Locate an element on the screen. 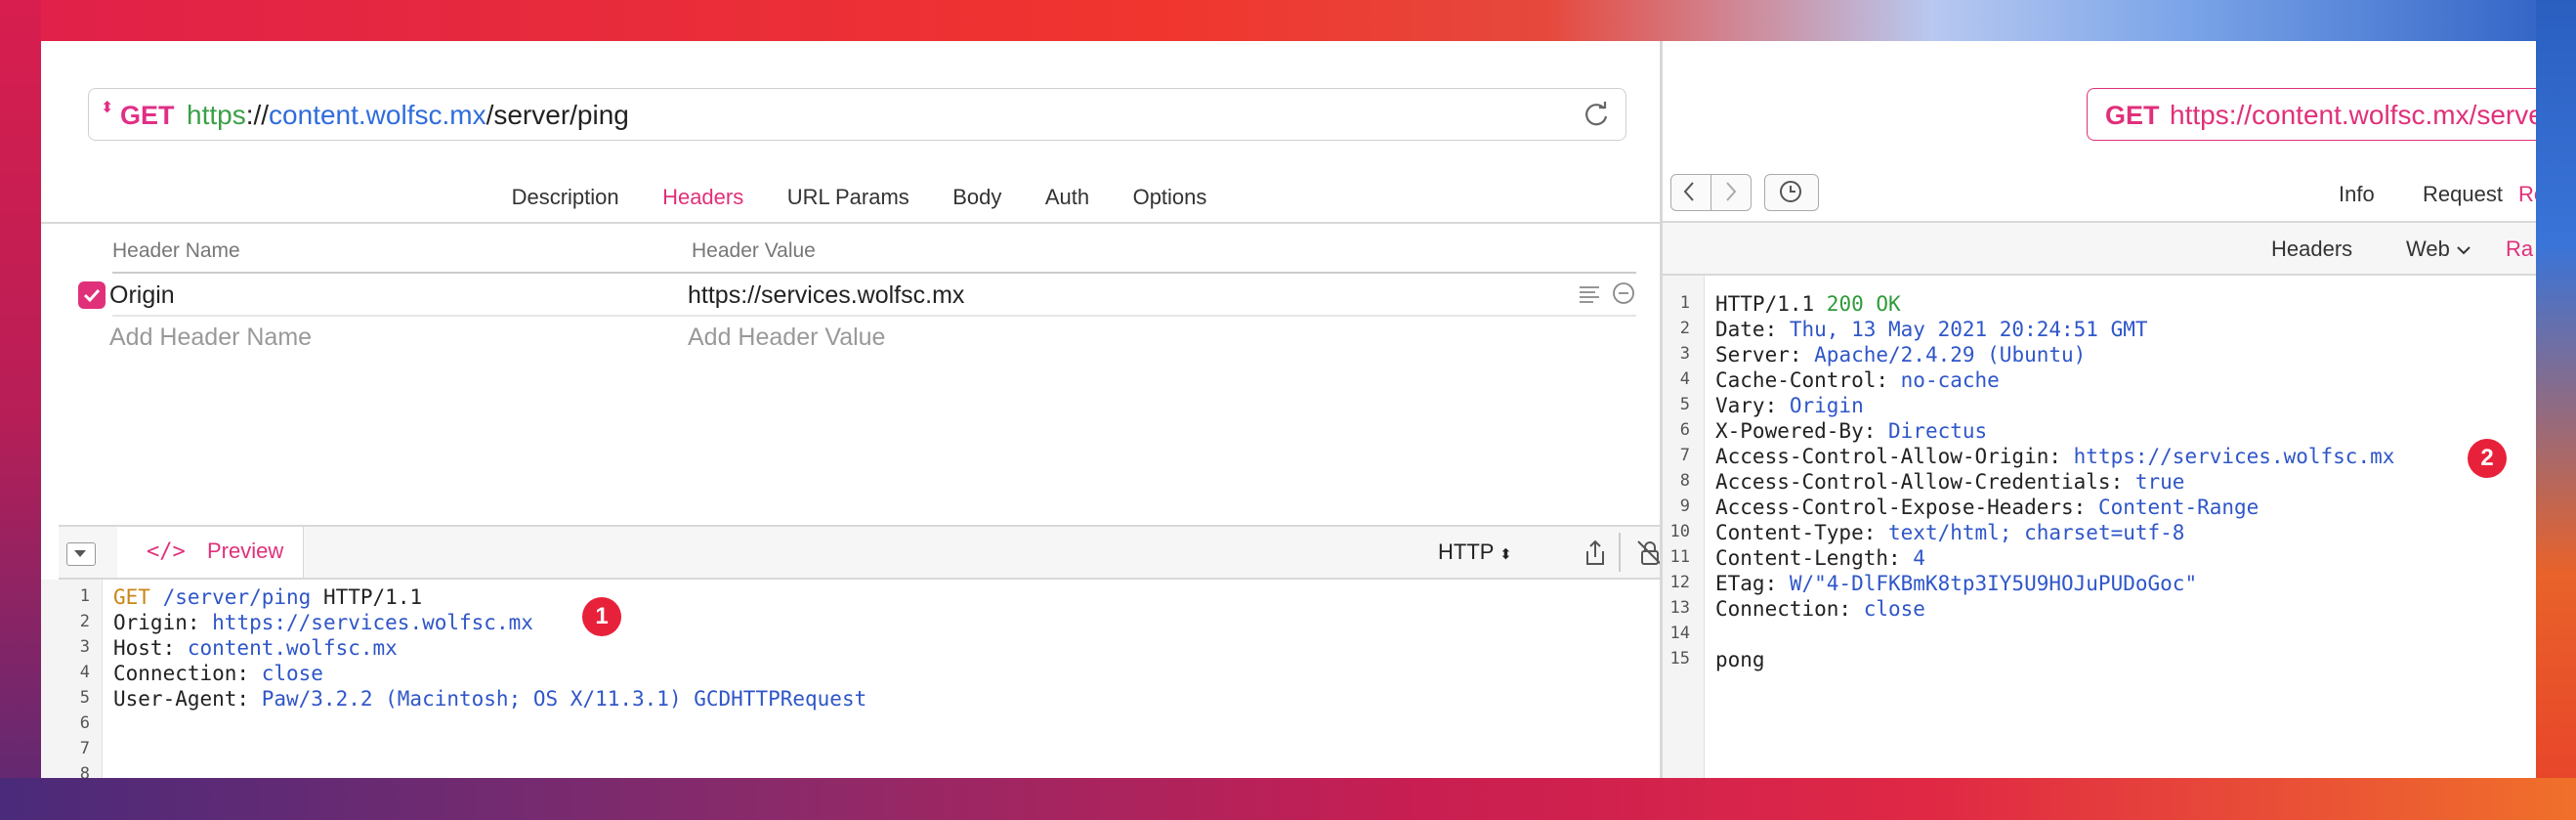 The height and width of the screenshot is (820, 2576). header-key: Origin: is located at coordinates (163, 623).